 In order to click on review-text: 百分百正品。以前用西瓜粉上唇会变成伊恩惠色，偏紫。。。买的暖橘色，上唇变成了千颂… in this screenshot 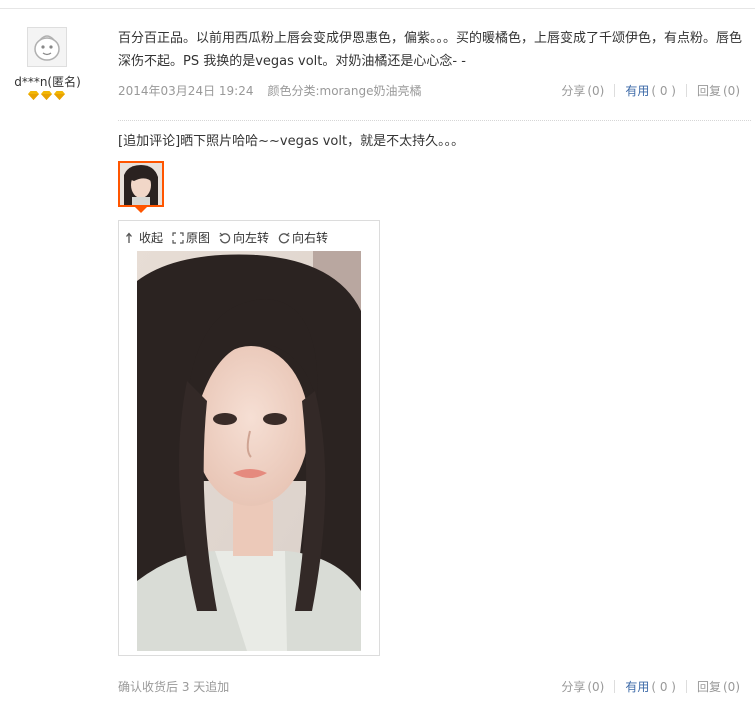, I will do `click(430, 50)`.